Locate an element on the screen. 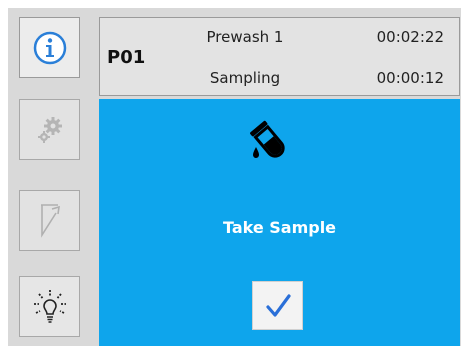  step-time: 00:02:22 is located at coordinates (410, 37).